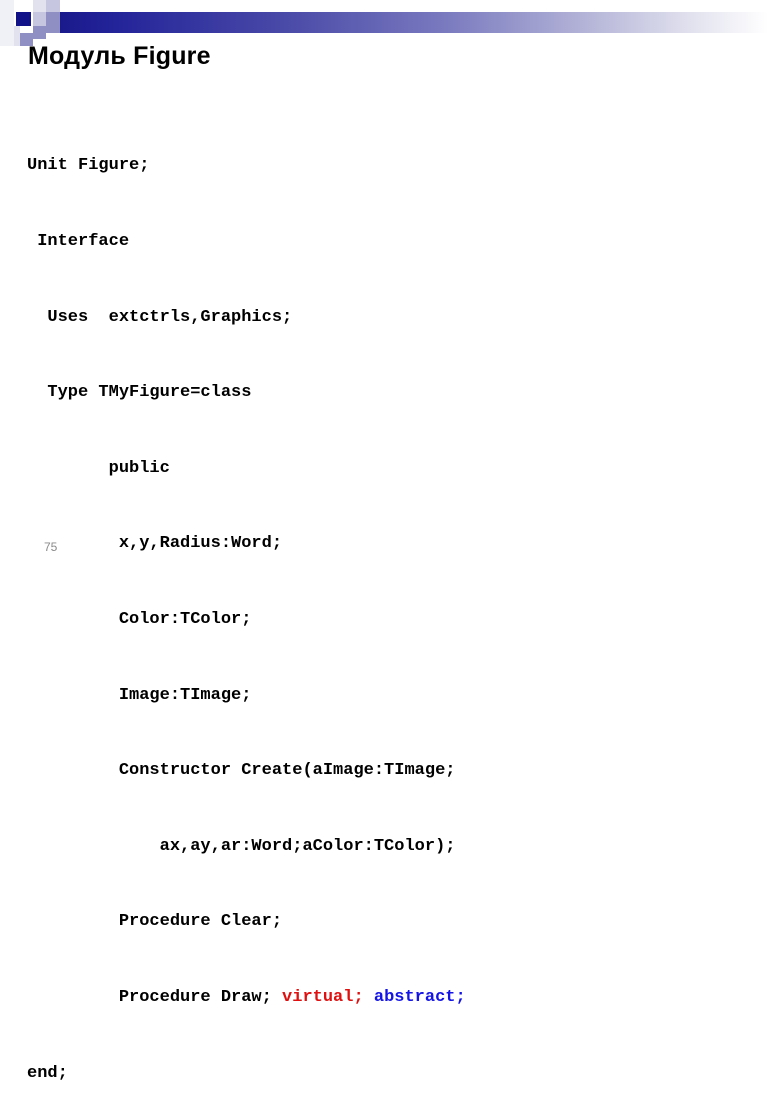 This screenshot has height=1111, width=768. What do you see at coordinates (23, 19) in the screenshot?
I see `decor-square-dark-accent` at bounding box center [23, 19].